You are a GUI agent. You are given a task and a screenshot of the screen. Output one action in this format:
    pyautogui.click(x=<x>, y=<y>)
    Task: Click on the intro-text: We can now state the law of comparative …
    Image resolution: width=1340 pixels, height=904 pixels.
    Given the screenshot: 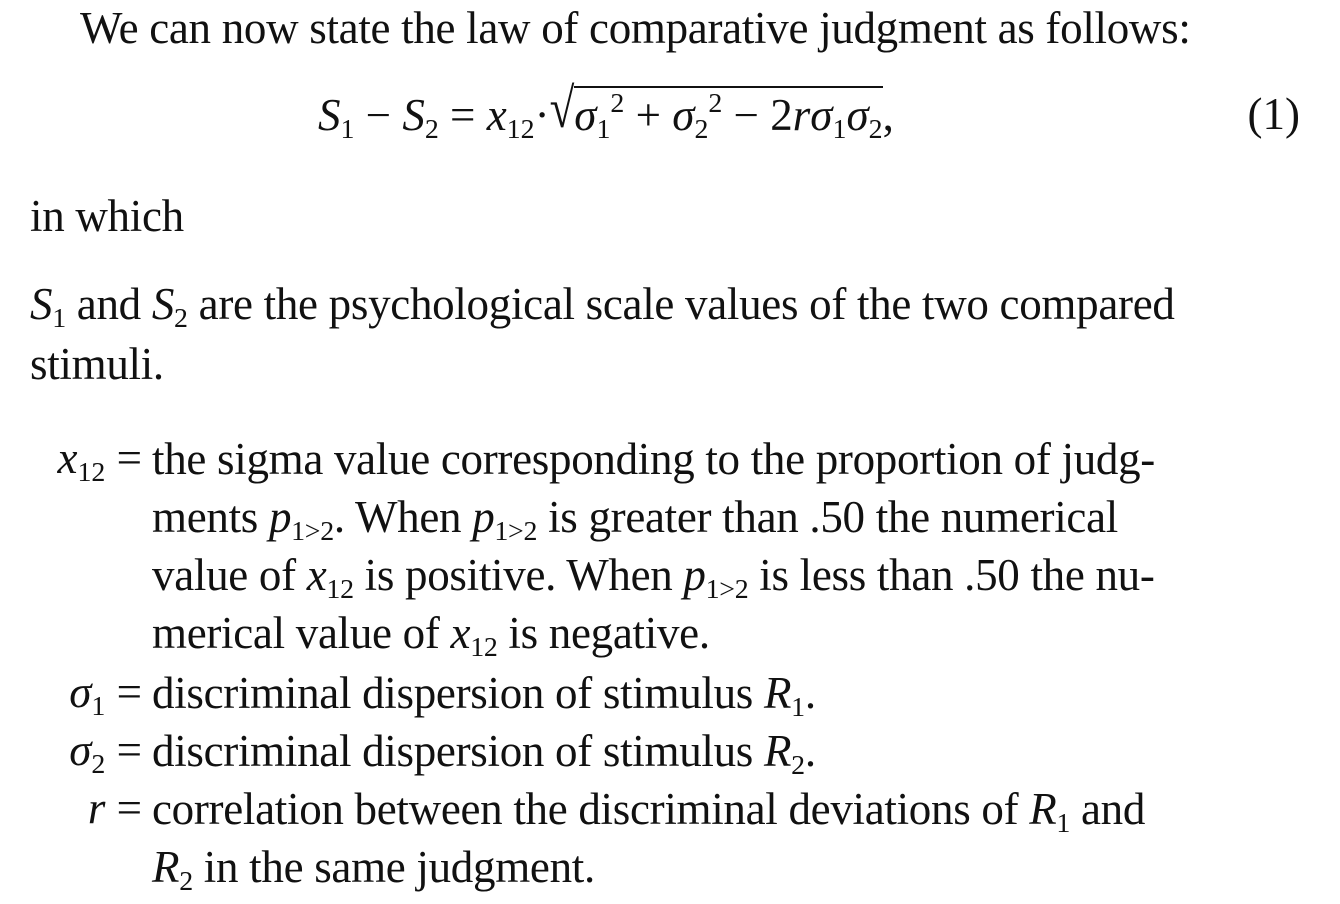 What is the action you would take?
    pyautogui.click(x=635, y=28)
    